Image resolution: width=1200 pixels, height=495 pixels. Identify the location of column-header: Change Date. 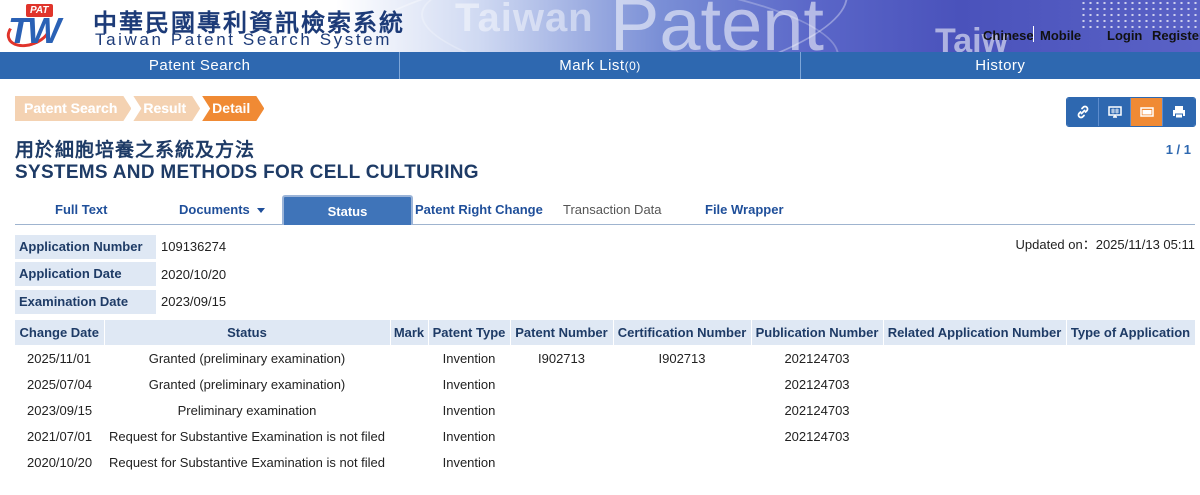
(60, 332).